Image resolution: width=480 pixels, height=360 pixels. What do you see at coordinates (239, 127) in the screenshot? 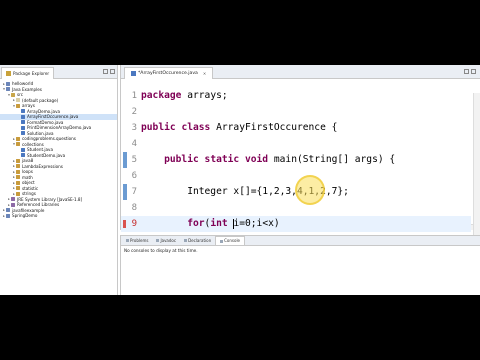
I see `code-text: public class ArrayFirstOccurence {` at bounding box center [239, 127].